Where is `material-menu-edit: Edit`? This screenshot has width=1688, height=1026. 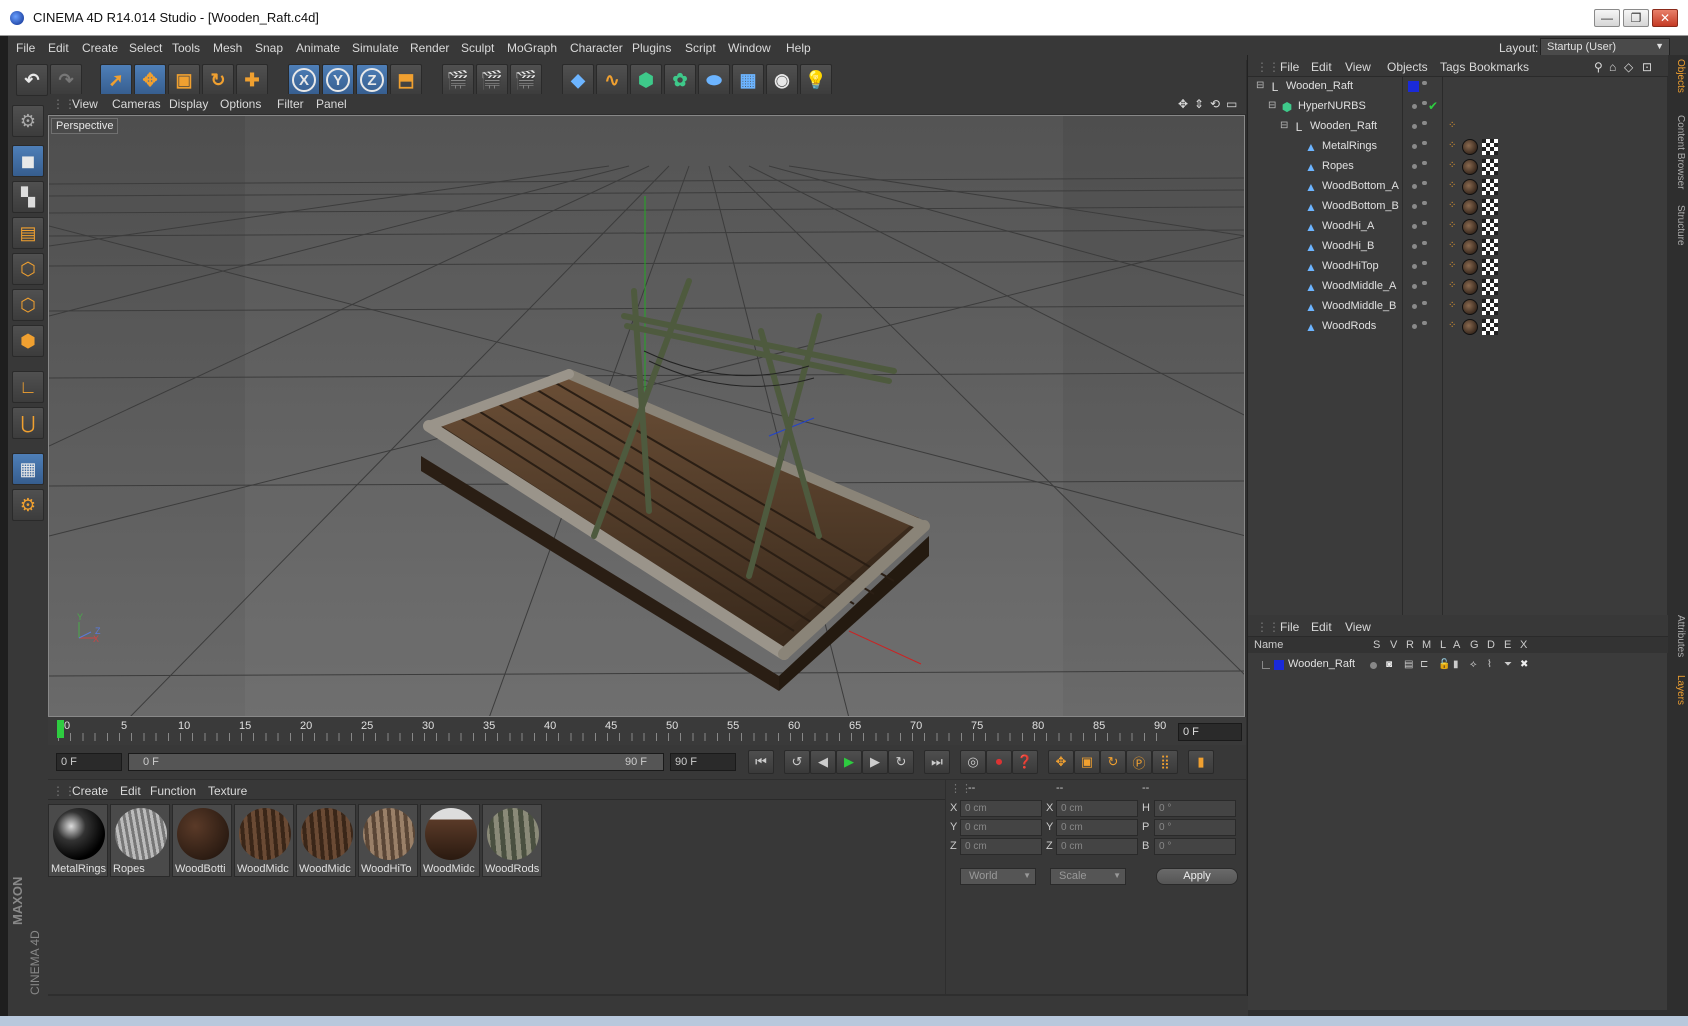
material-menu-edit: Edit is located at coordinates (130, 791).